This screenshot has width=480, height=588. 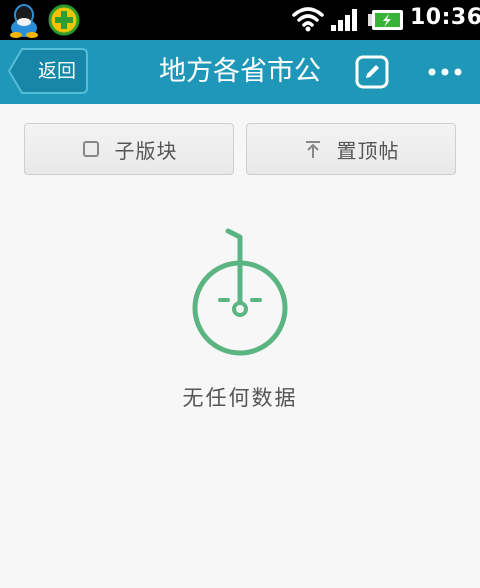 I want to click on plus-app-icon, so click(x=64, y=20).